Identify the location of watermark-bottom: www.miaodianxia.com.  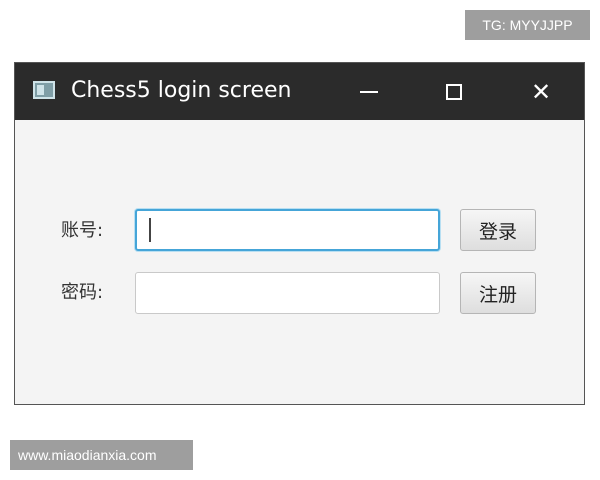
(101, 455).